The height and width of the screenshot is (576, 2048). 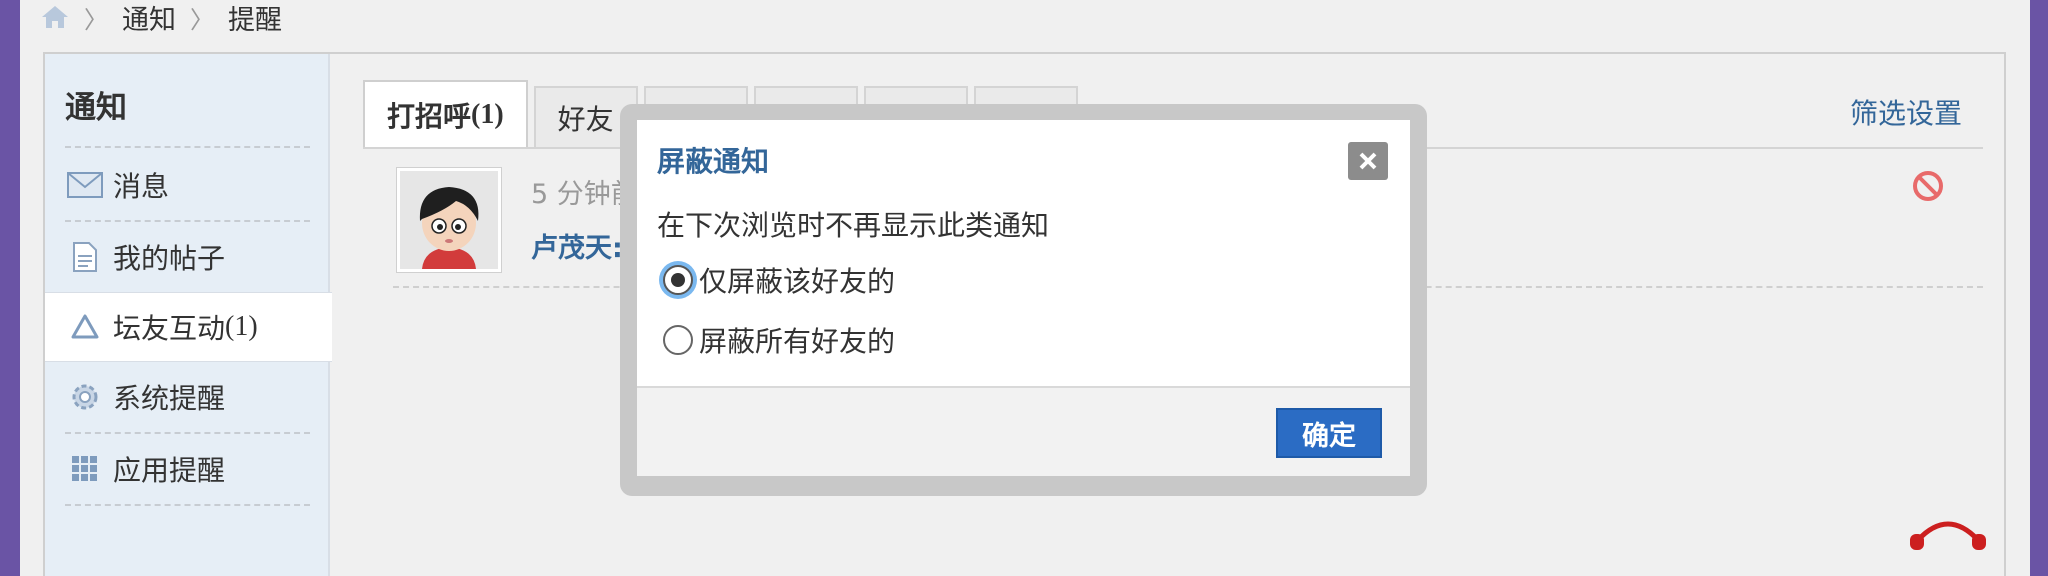 What do you see at coordinates (1023, 431) in the screenshot?
I see `dialog-footer: 确定` at bounding box center [1023, 431].